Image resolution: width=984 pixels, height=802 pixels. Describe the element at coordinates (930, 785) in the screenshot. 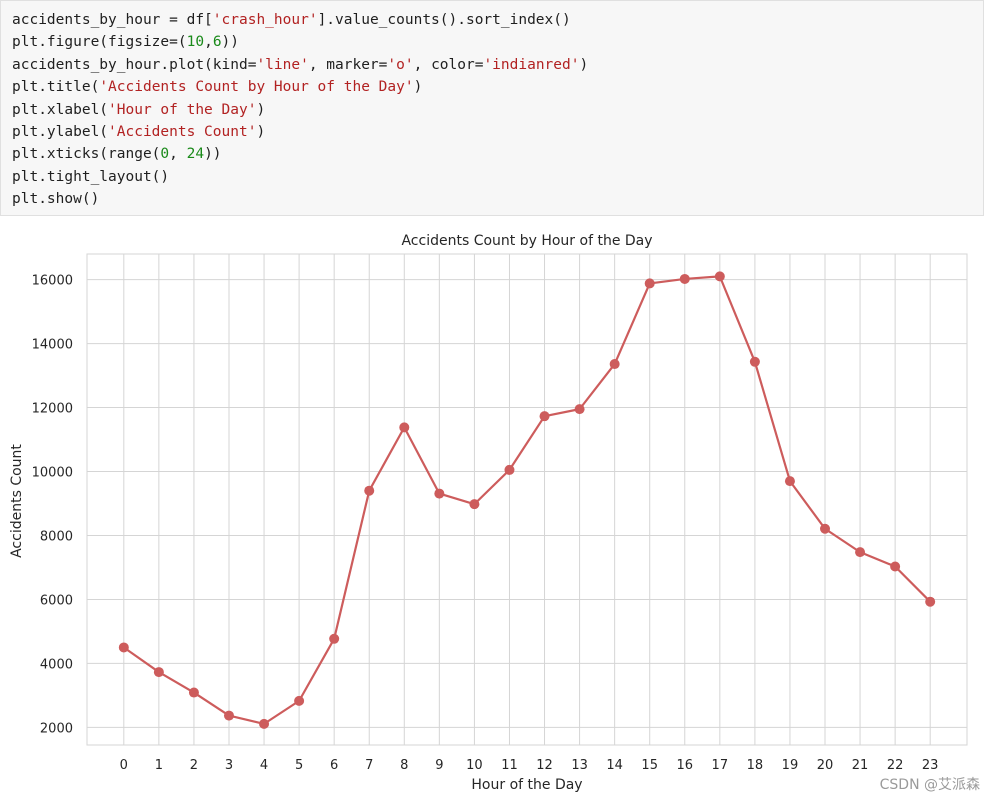

I see `watermark: CSDN @艾派森` at that location.